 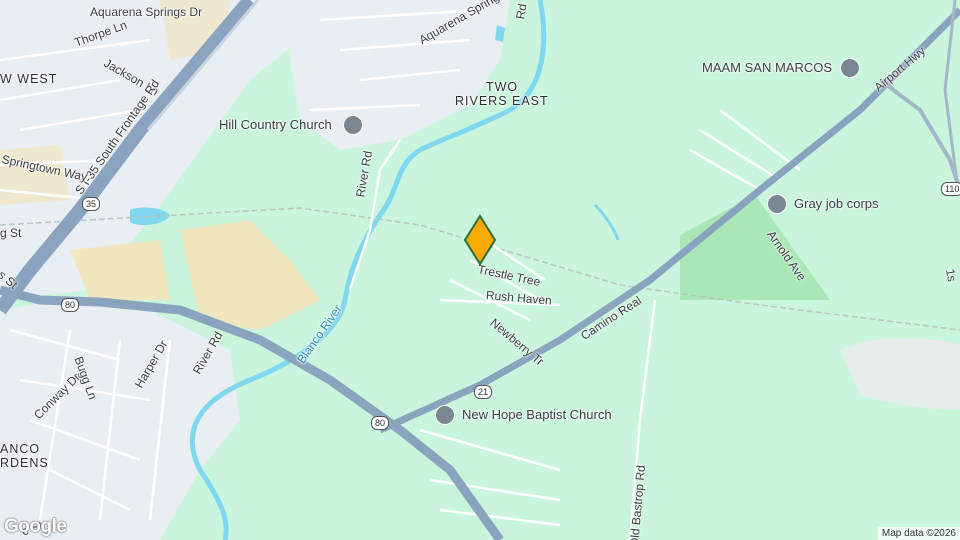 I want to click on road-label-aquarena-springs-dr: Aquarena Springs Dr, so click(x=146, y=12).